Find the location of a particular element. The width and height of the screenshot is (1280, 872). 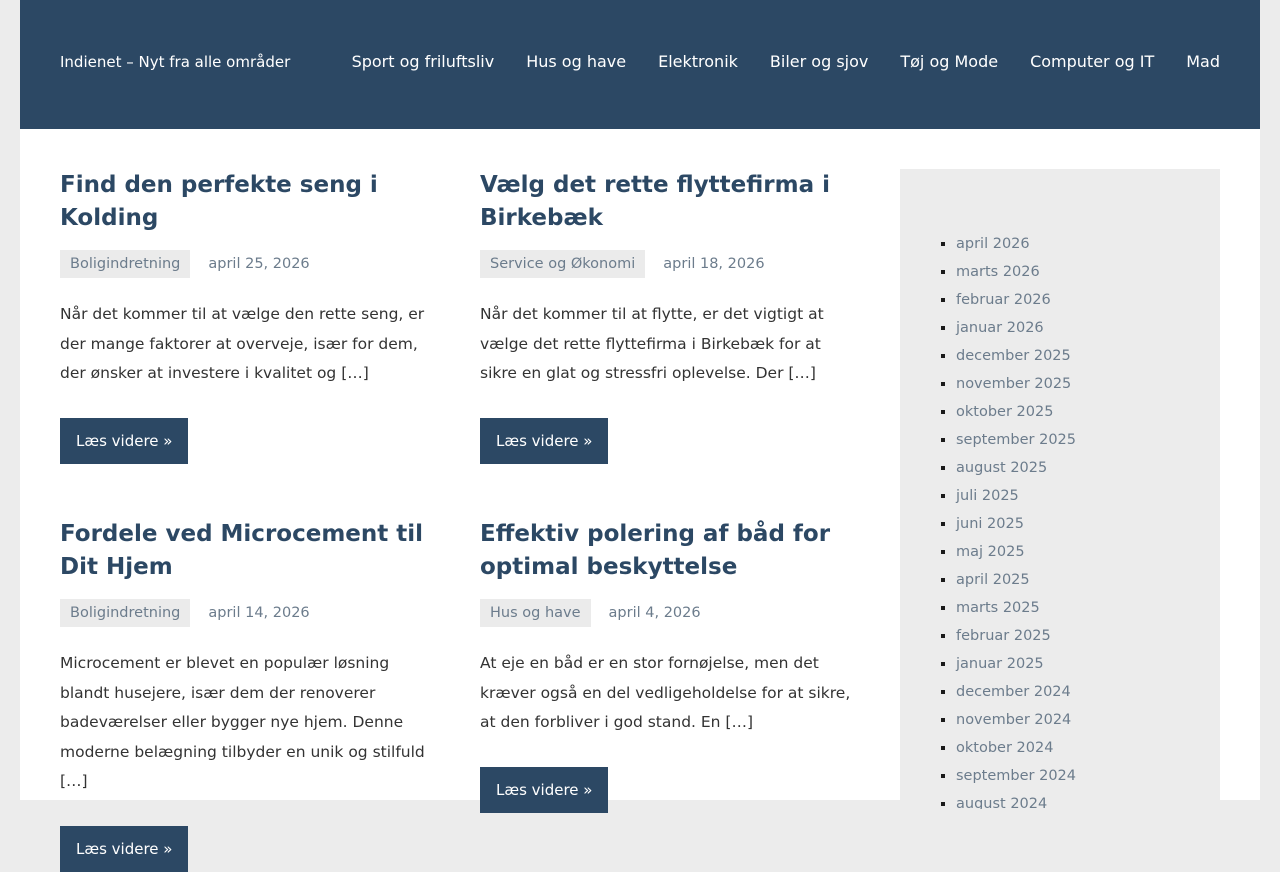

archive-link: februar 2025 is located at coordinates (1003, 636).